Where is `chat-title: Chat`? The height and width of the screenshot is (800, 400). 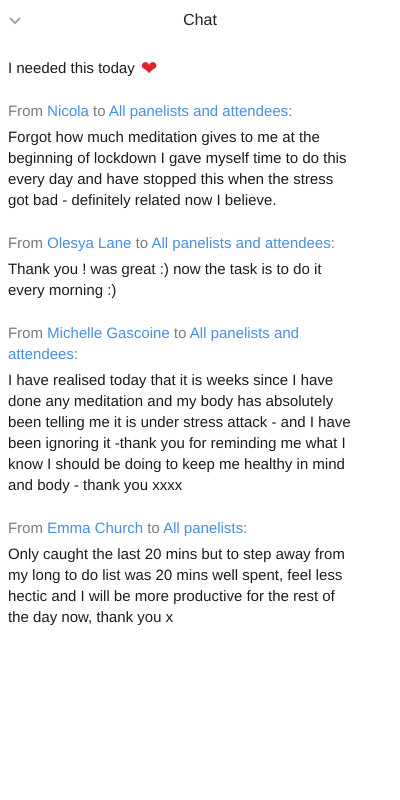 chat-title: Chat is located at coordinates (200, 21).